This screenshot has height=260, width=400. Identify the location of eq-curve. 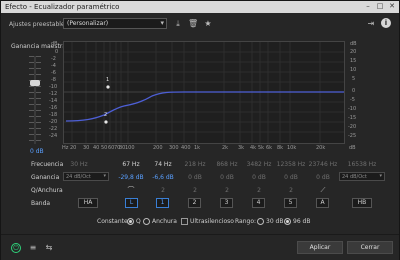
(204, 106).